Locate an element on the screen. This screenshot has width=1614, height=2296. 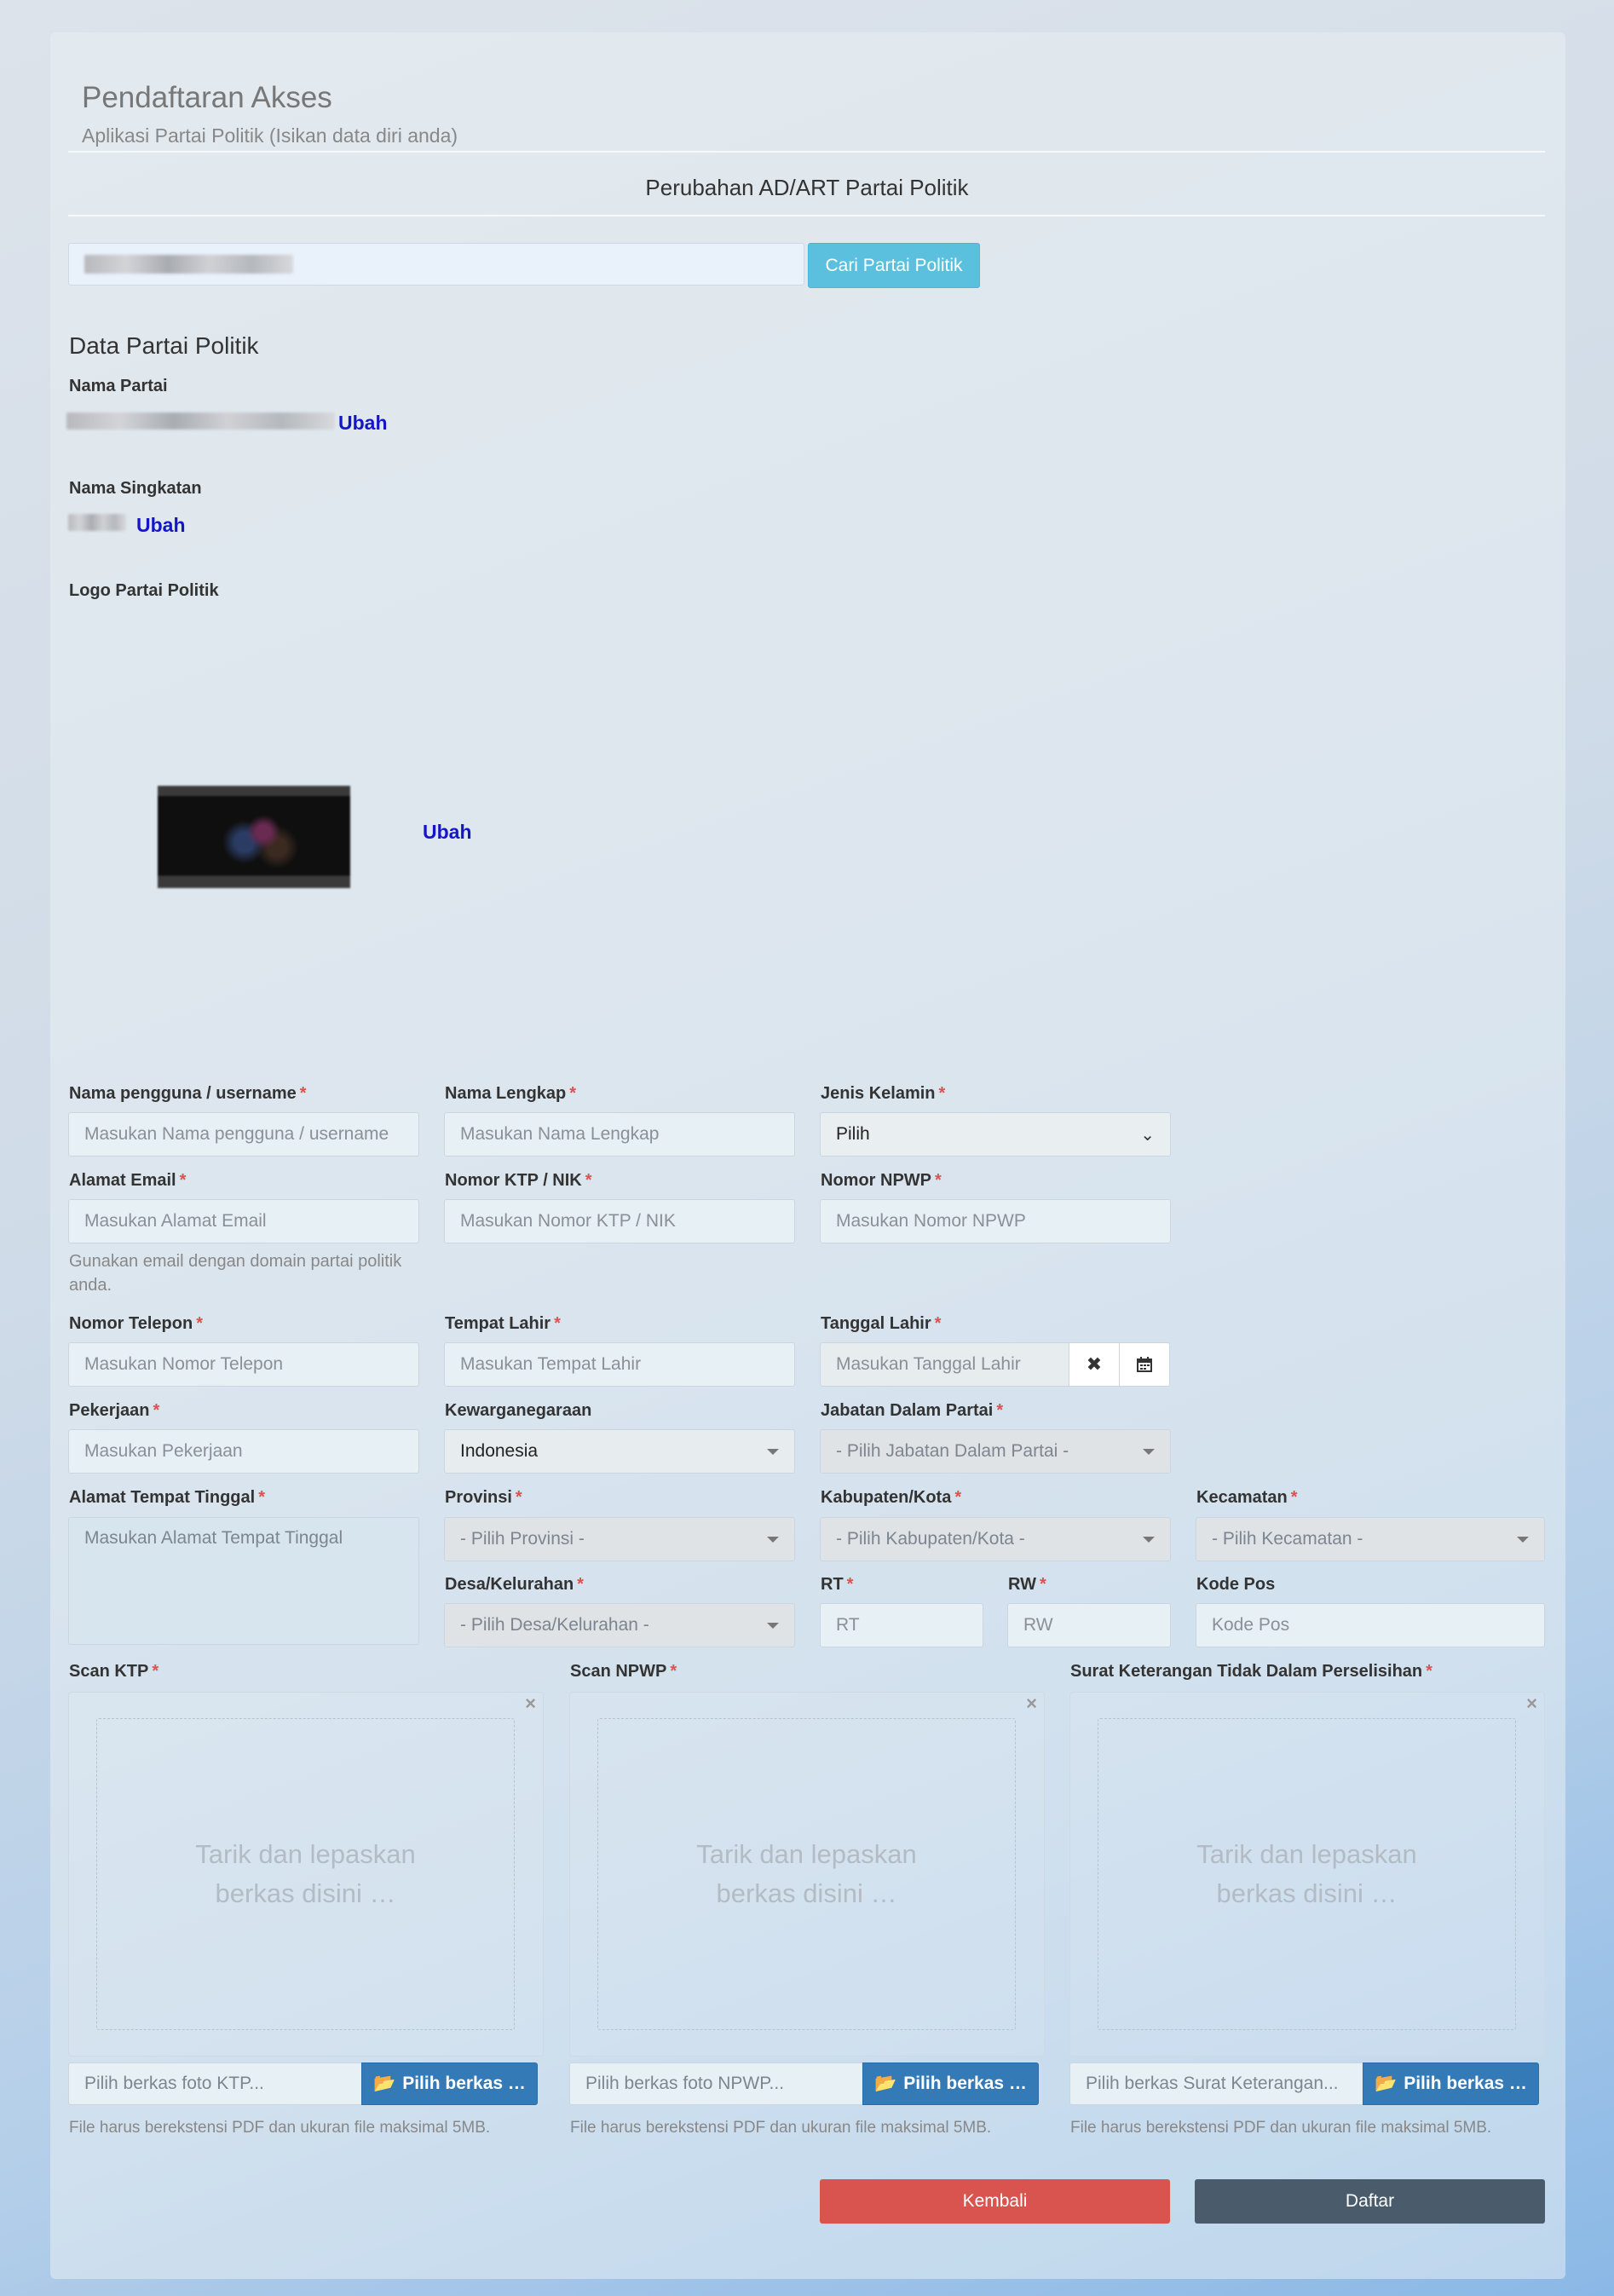
birthdate-input is located at coordinates (944, 1364).